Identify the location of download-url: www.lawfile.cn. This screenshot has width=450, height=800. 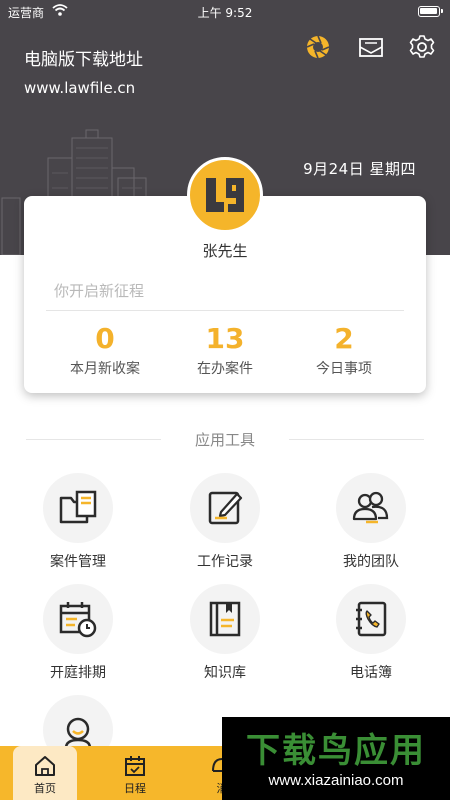
(79, 88).